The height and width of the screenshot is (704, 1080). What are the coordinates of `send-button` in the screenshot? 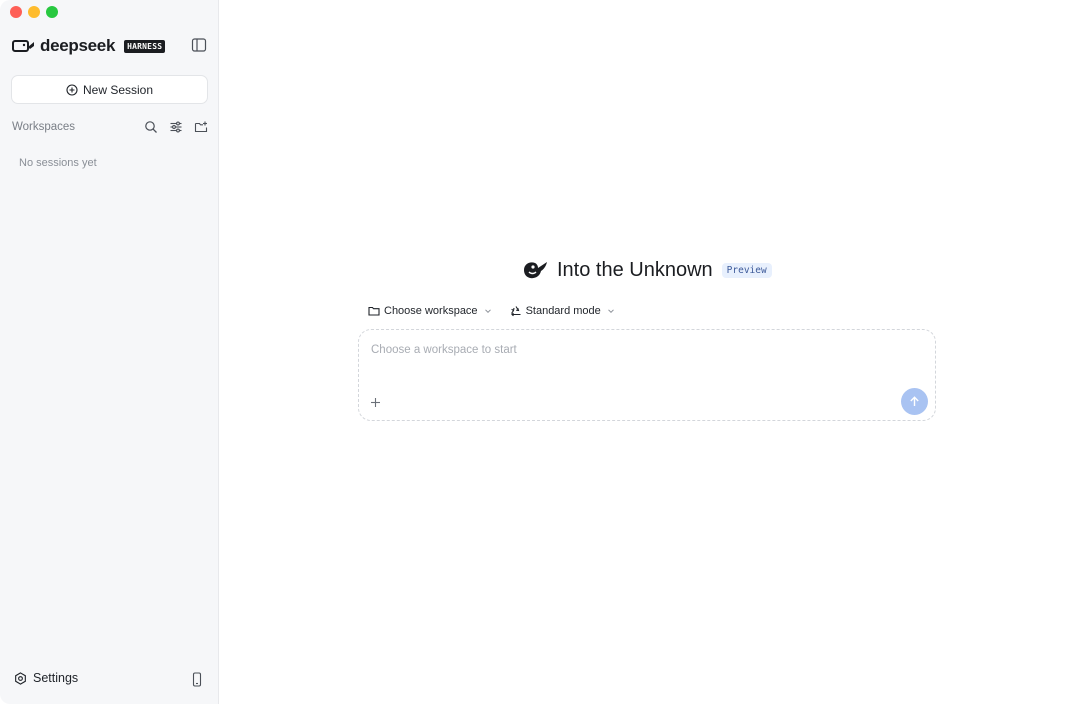 It's located at (914, 401).